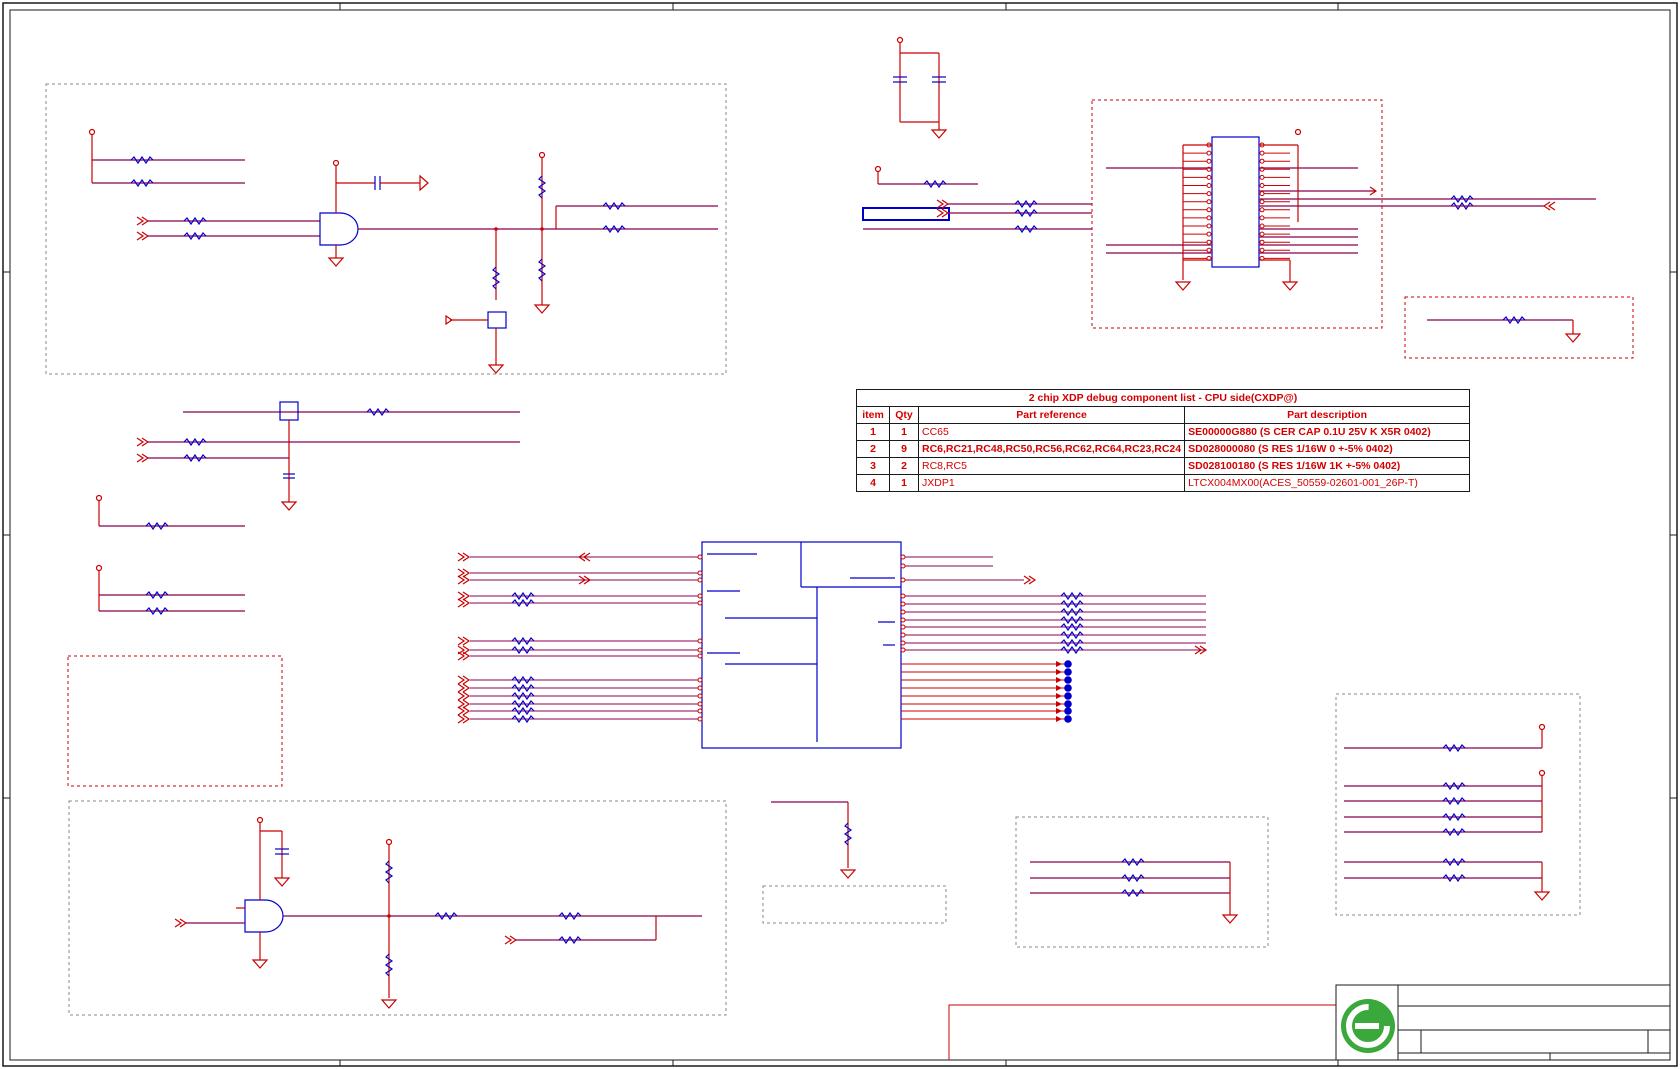  I want to click on bom-desc: LTCX004MX00(ACES_50559-02601-001_26P-T), so click(1327, 483).